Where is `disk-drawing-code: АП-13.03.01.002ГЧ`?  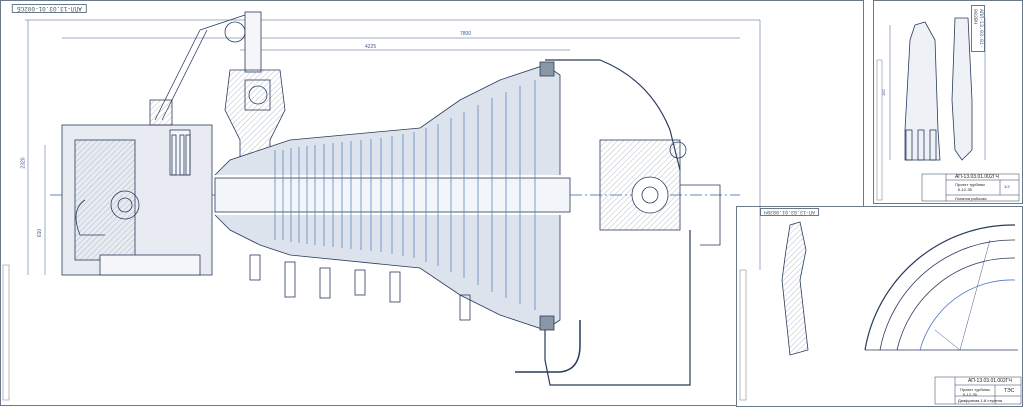
disk-drawing-code: АП-13.03.01.002ГЧ is located at coordinates (990, 381).